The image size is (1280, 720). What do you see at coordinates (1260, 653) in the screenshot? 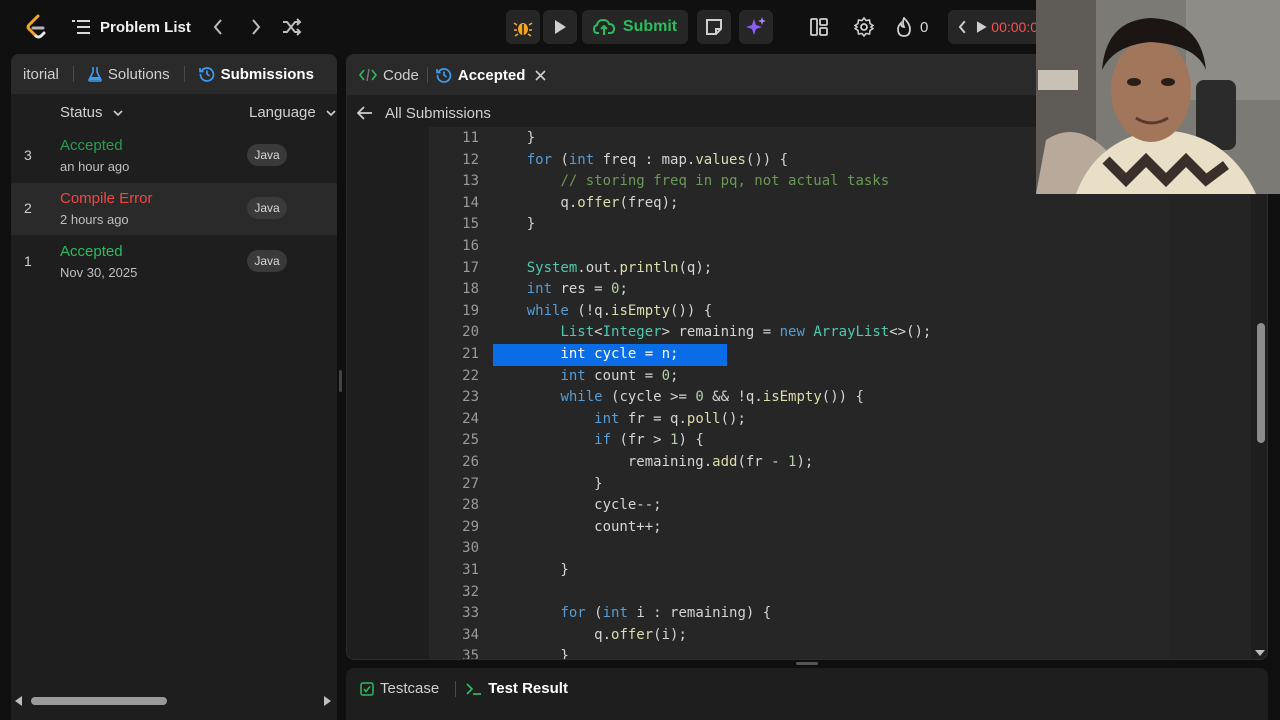
I see `scroll-down-icon` at bounding box center [1260, 653].